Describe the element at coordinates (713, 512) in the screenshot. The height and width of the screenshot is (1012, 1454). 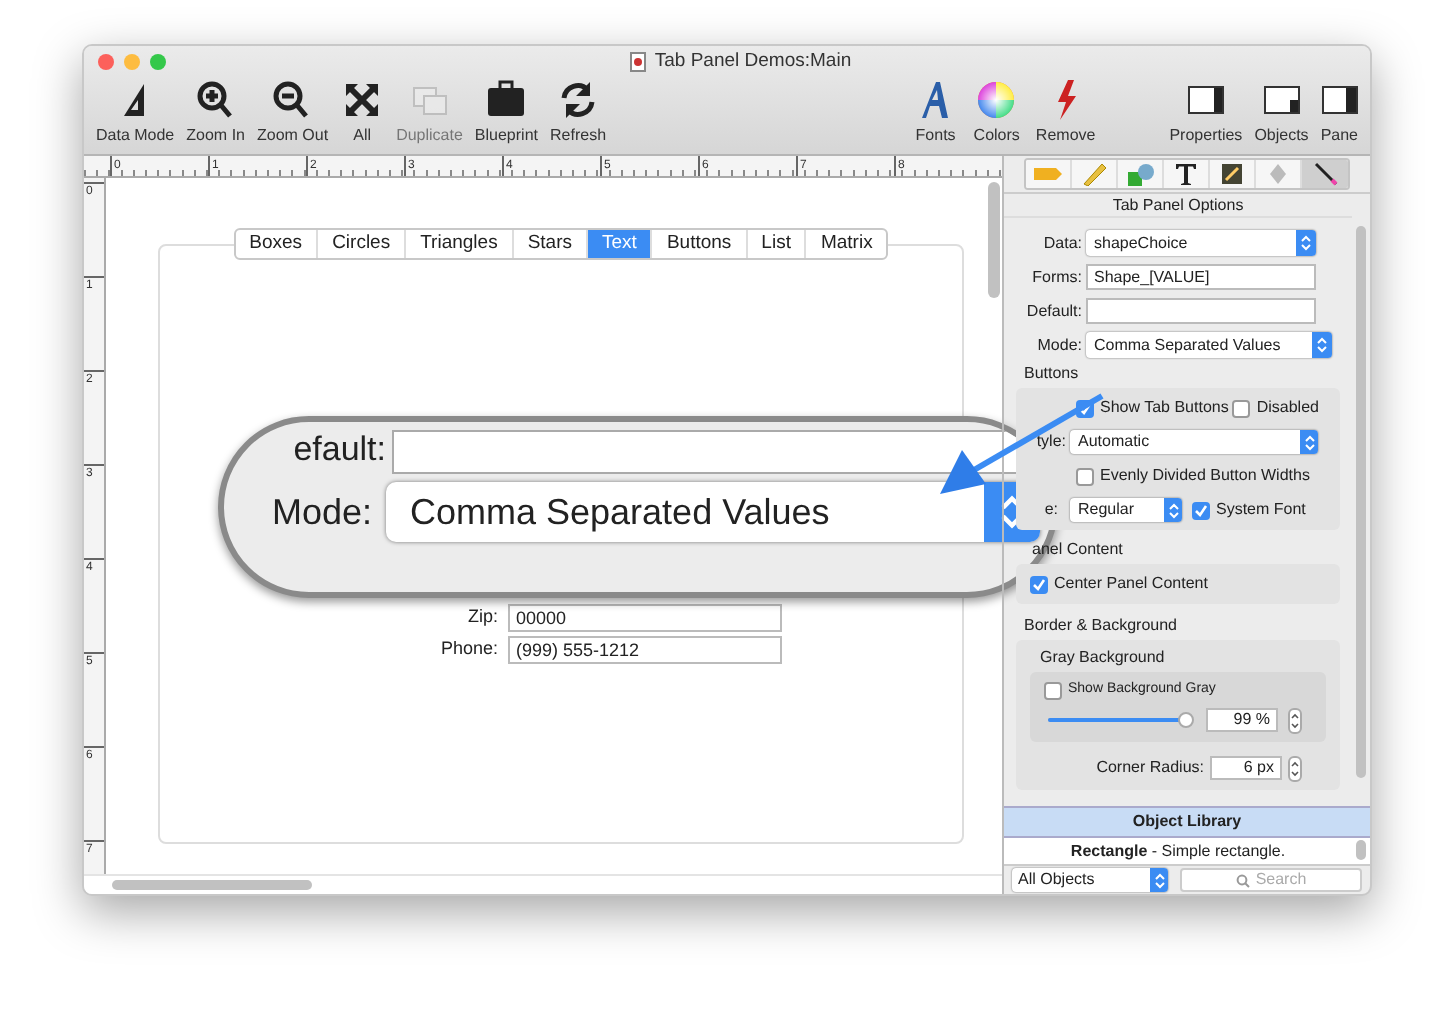
I see `magnified-popup: Comma Separated Values` at that location.